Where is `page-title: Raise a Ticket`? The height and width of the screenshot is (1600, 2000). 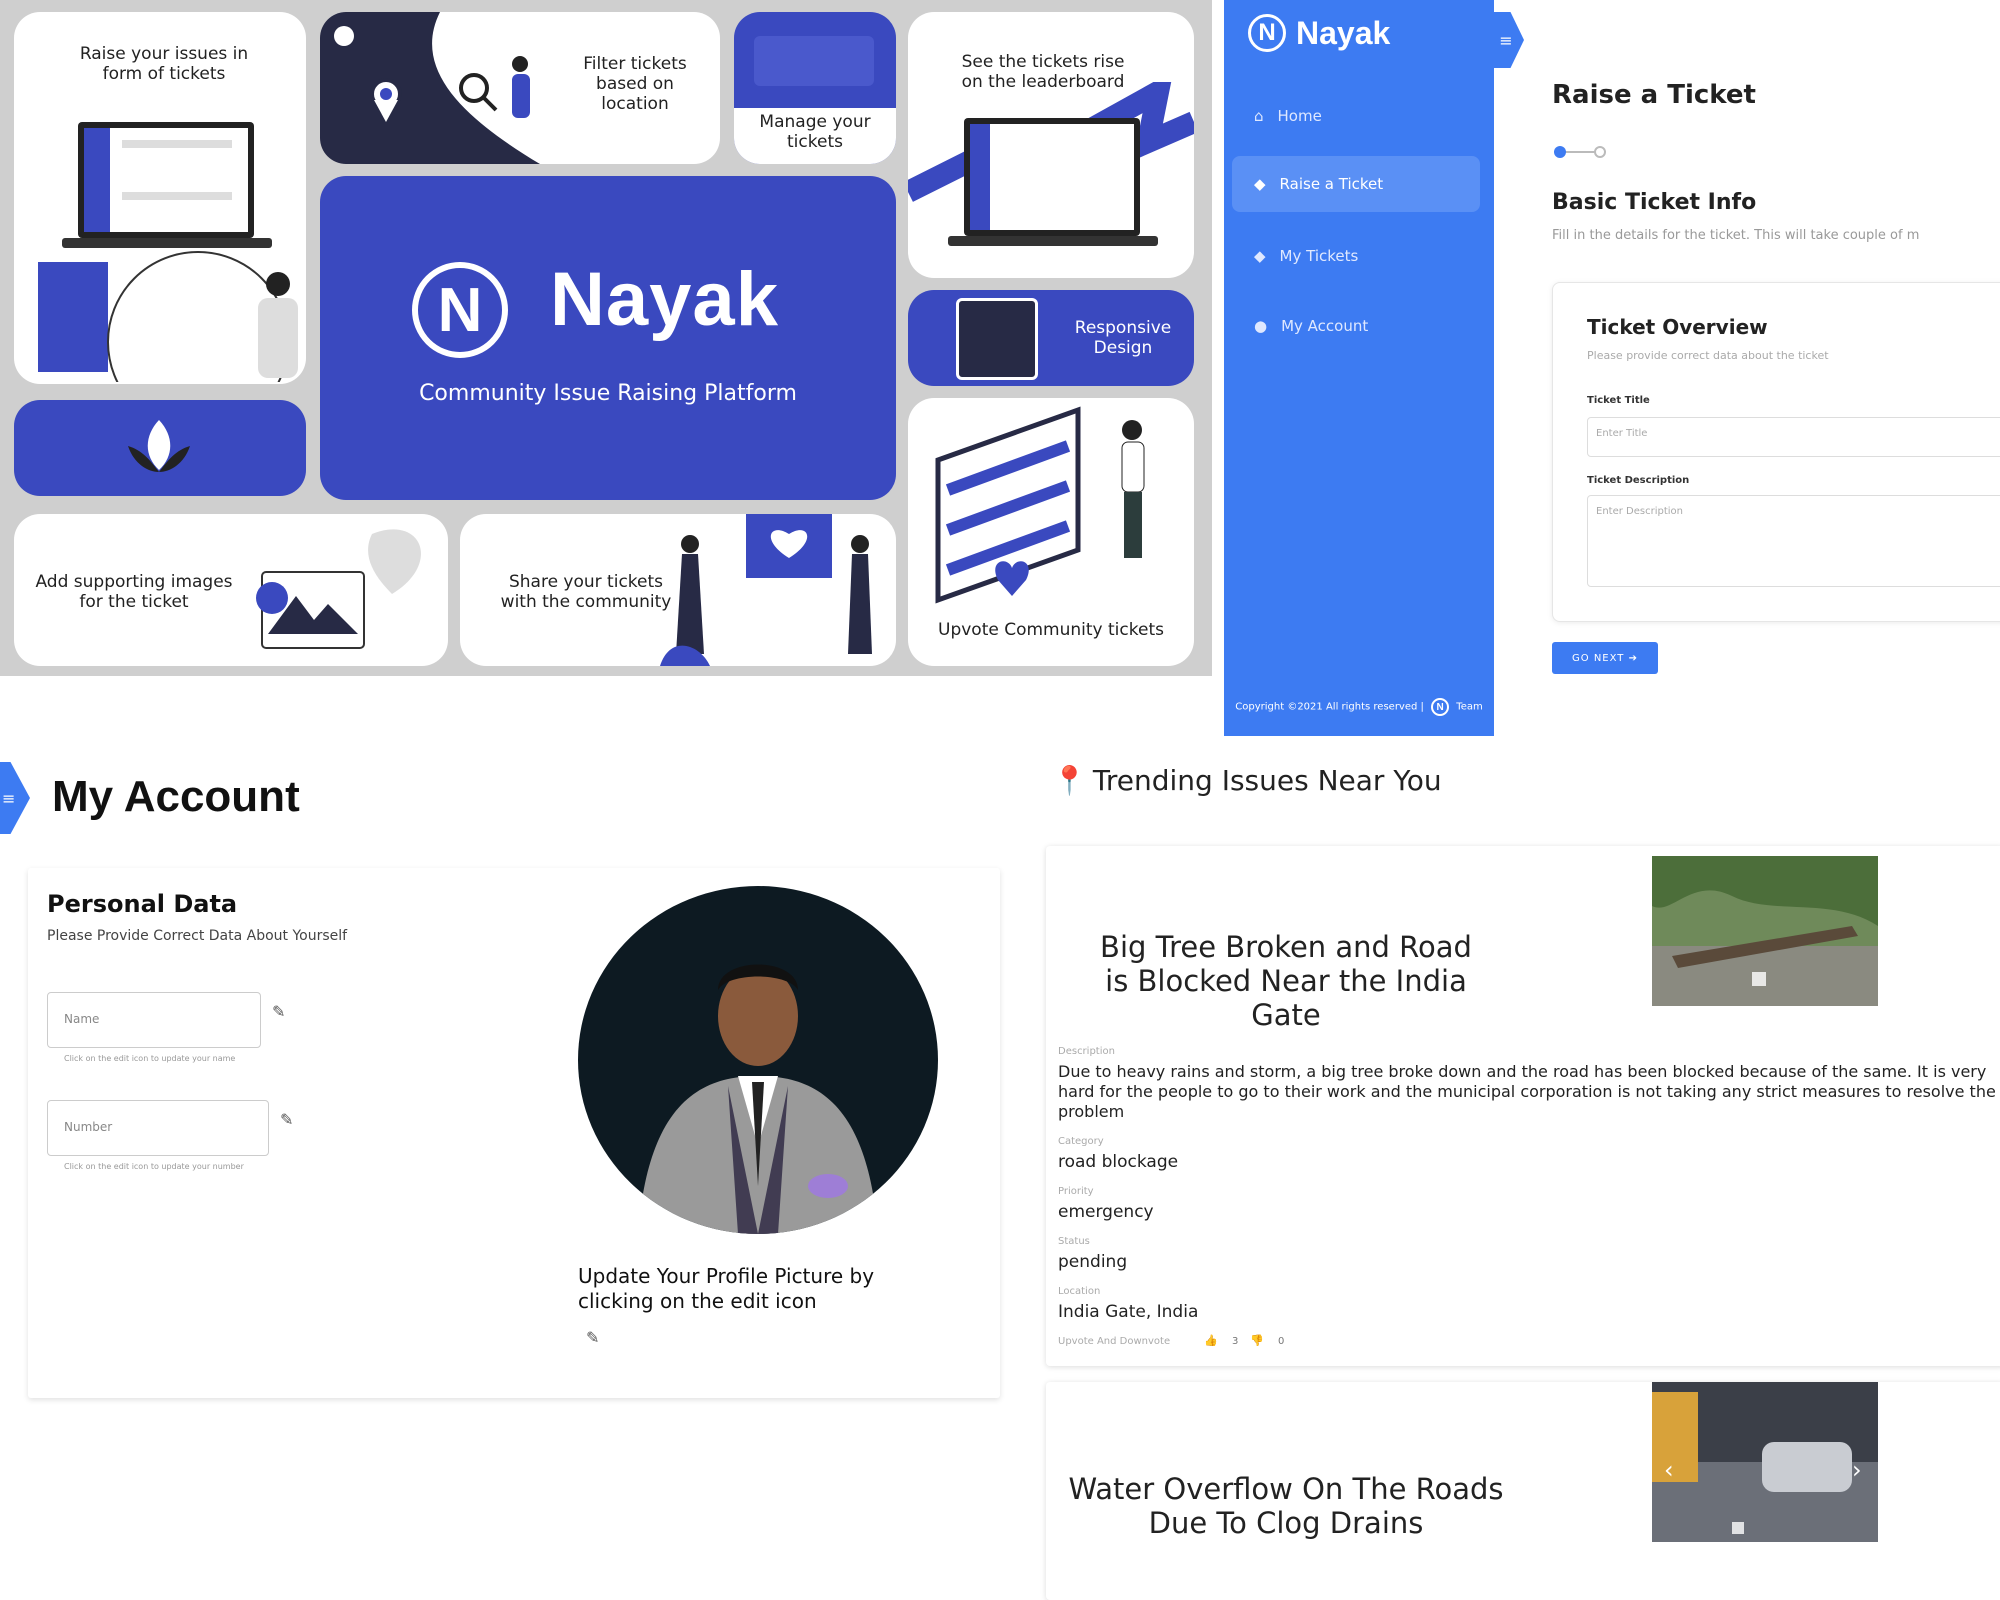 page-title: Raise a Ticket is located at coordinates (1654, 95).